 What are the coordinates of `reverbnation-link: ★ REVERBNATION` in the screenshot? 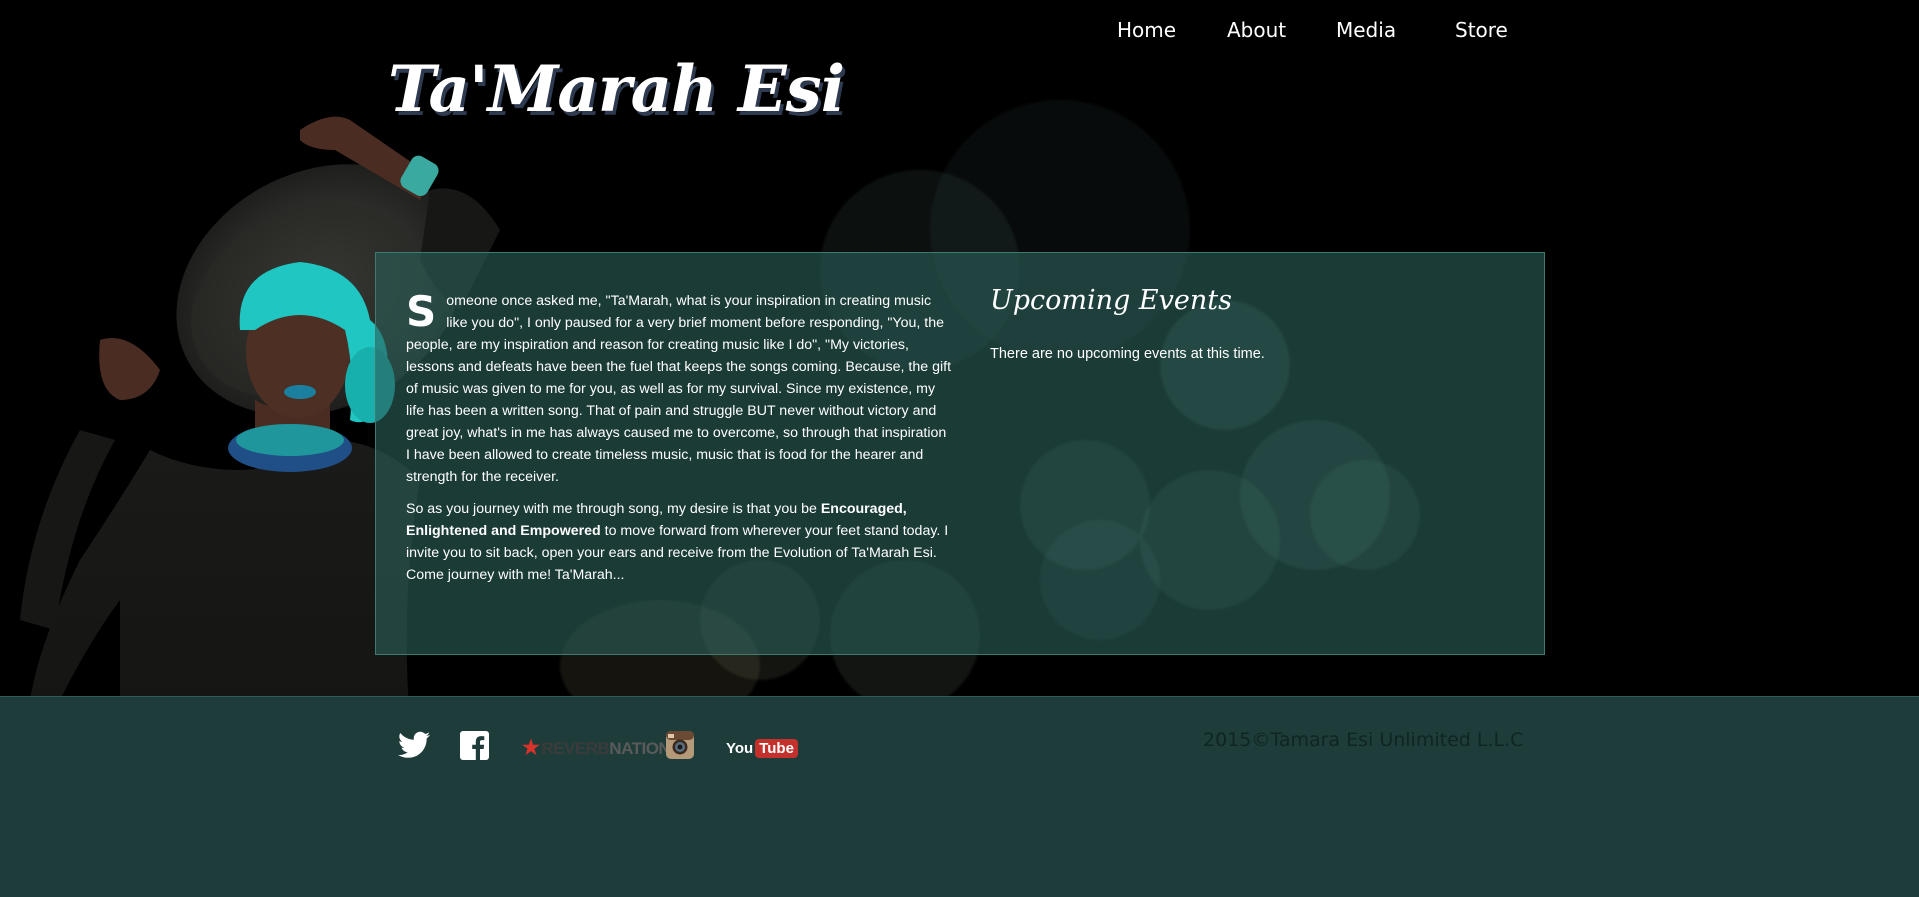 It's located at (596, 748).